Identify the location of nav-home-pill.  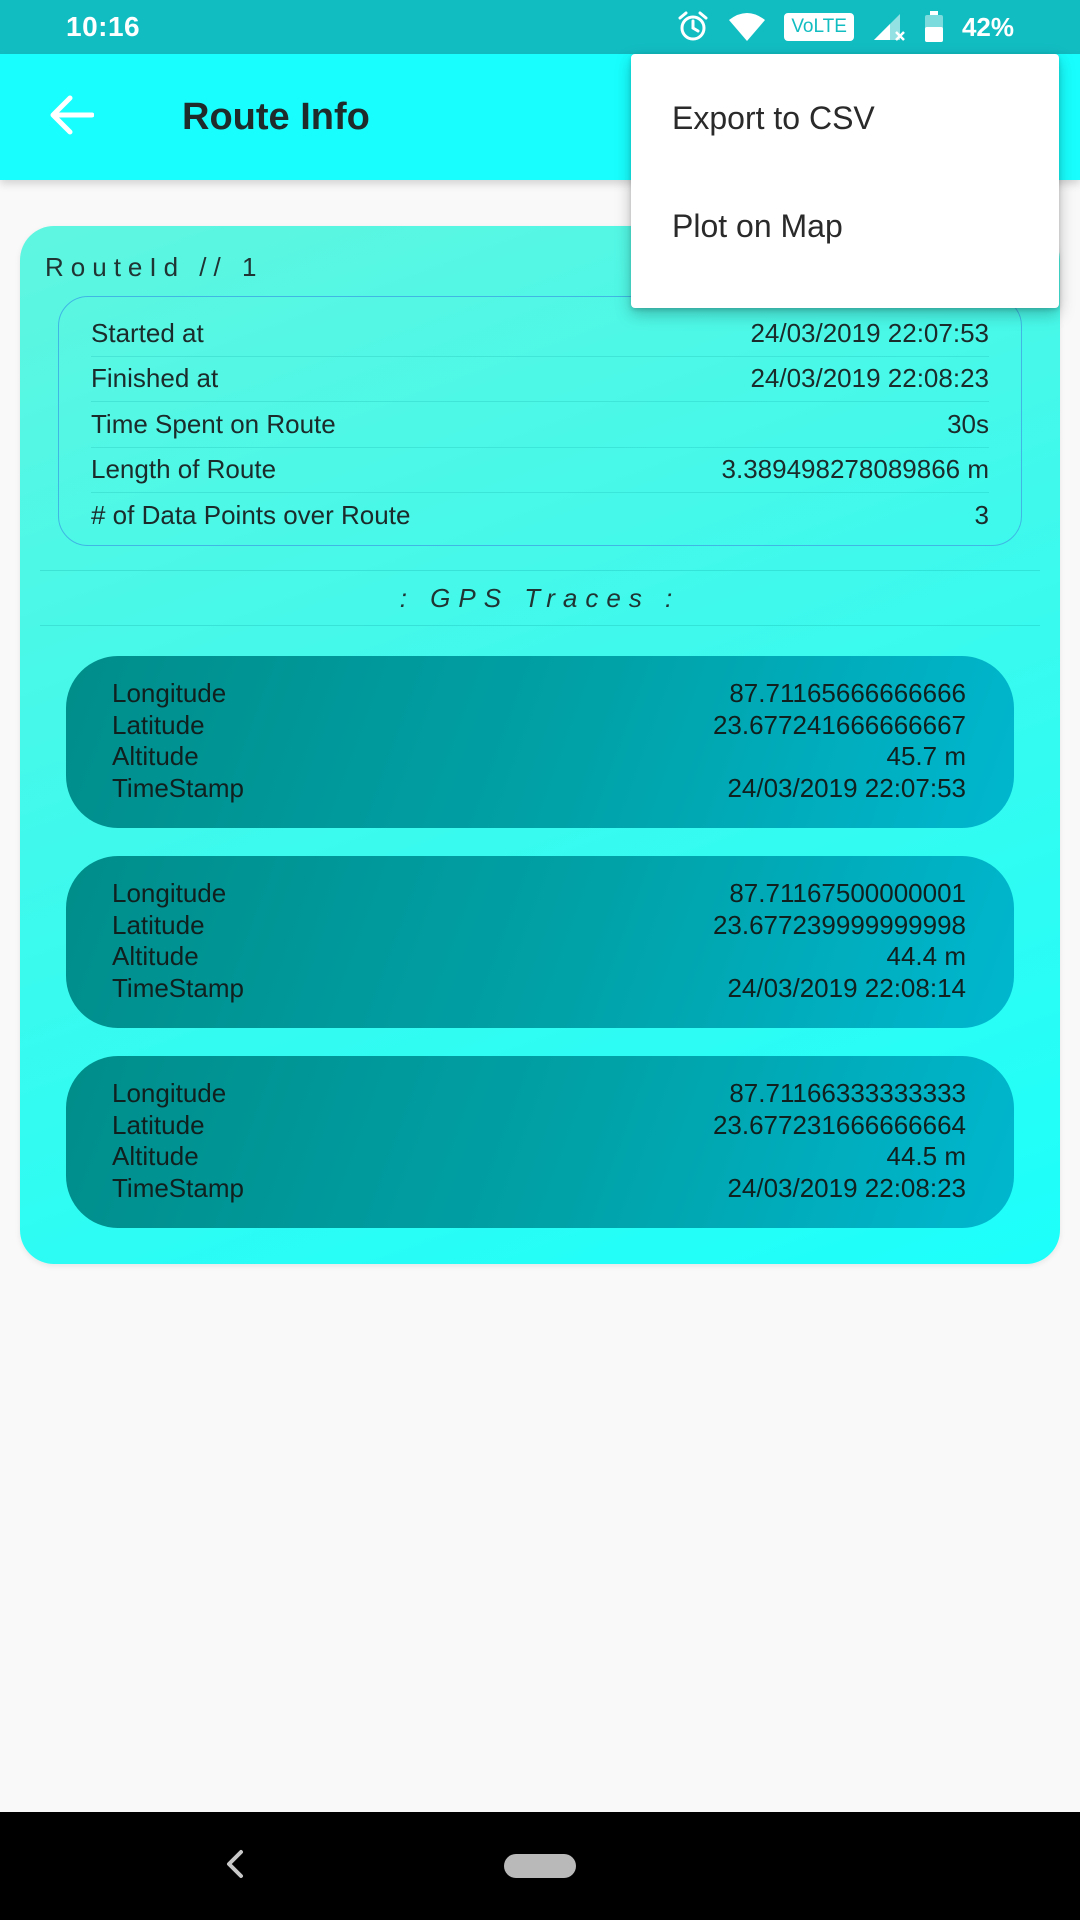
(540, 1866).